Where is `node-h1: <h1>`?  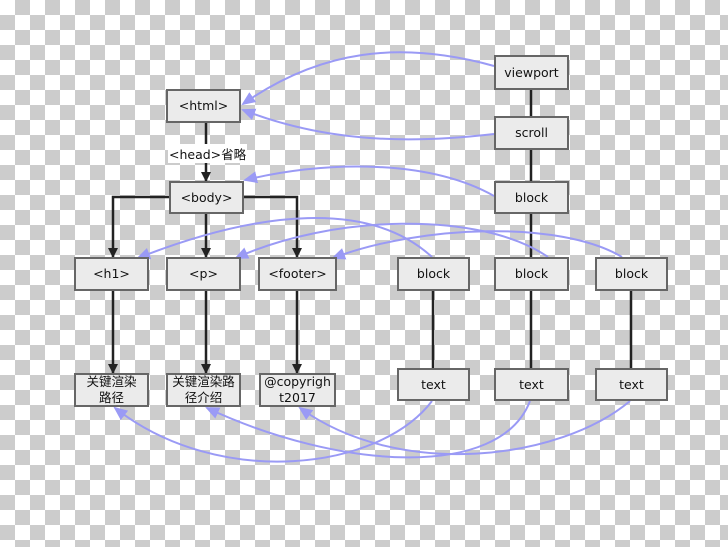
node-h1: <h1> is located at coordinates (111, 274).